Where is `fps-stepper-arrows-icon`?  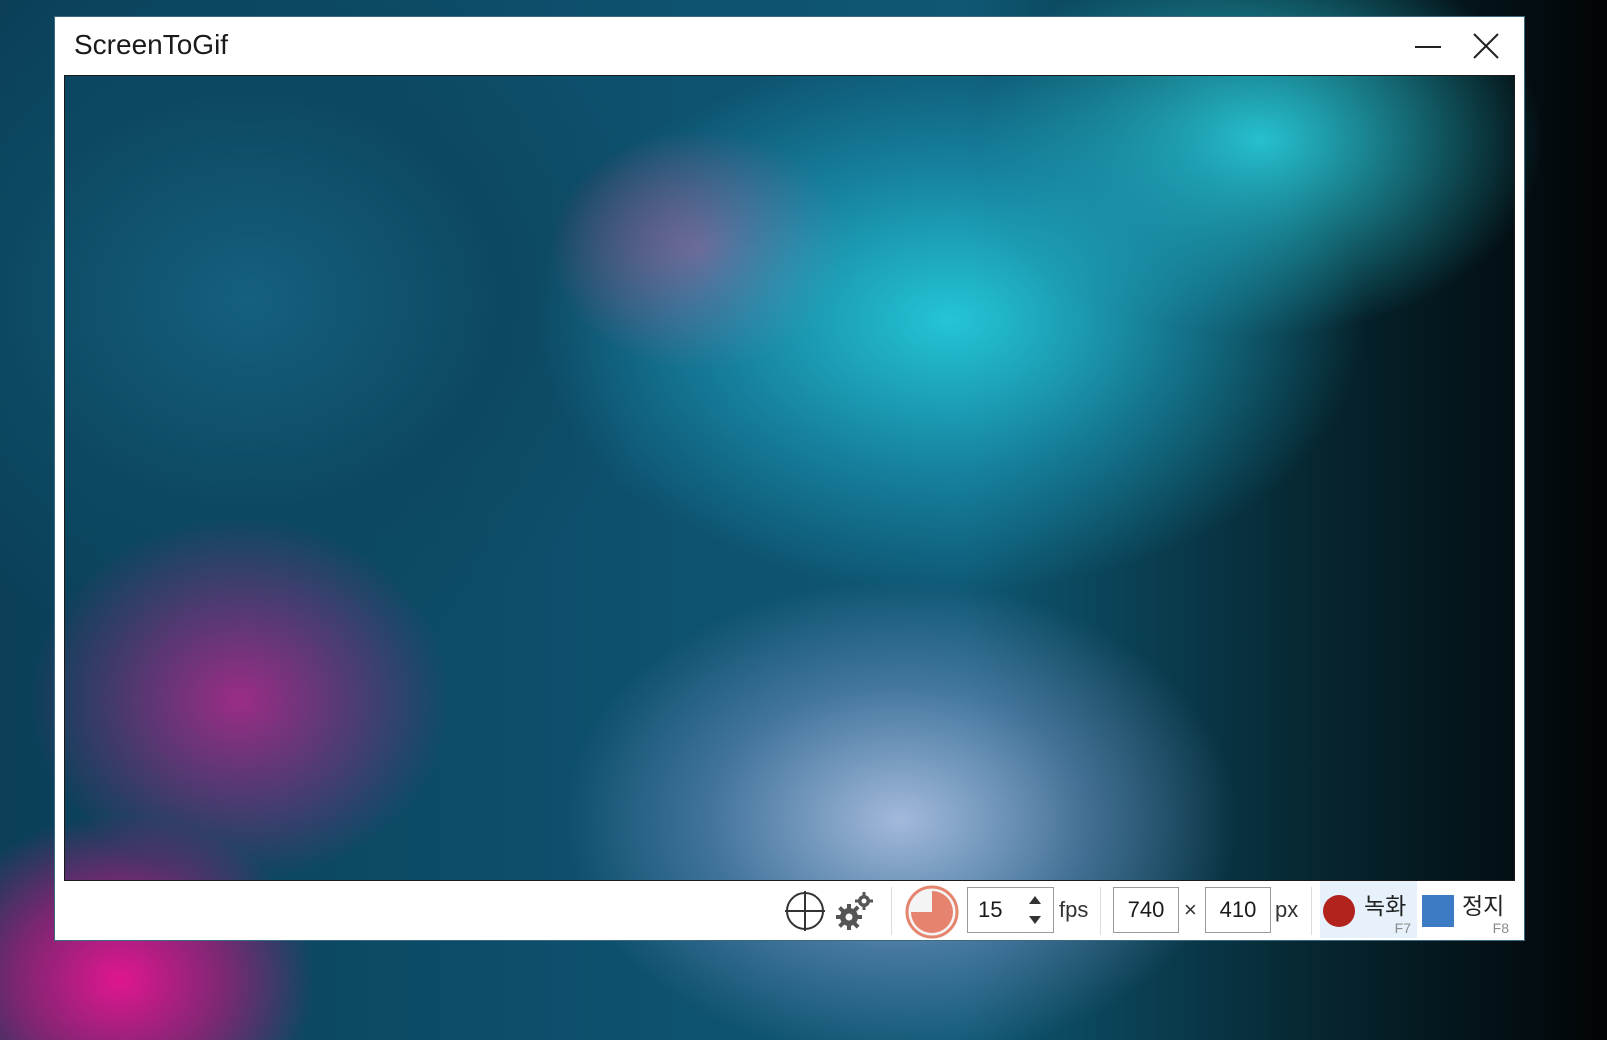
fps-stepper-arrows-icon is located at coordinates (1035, 910).